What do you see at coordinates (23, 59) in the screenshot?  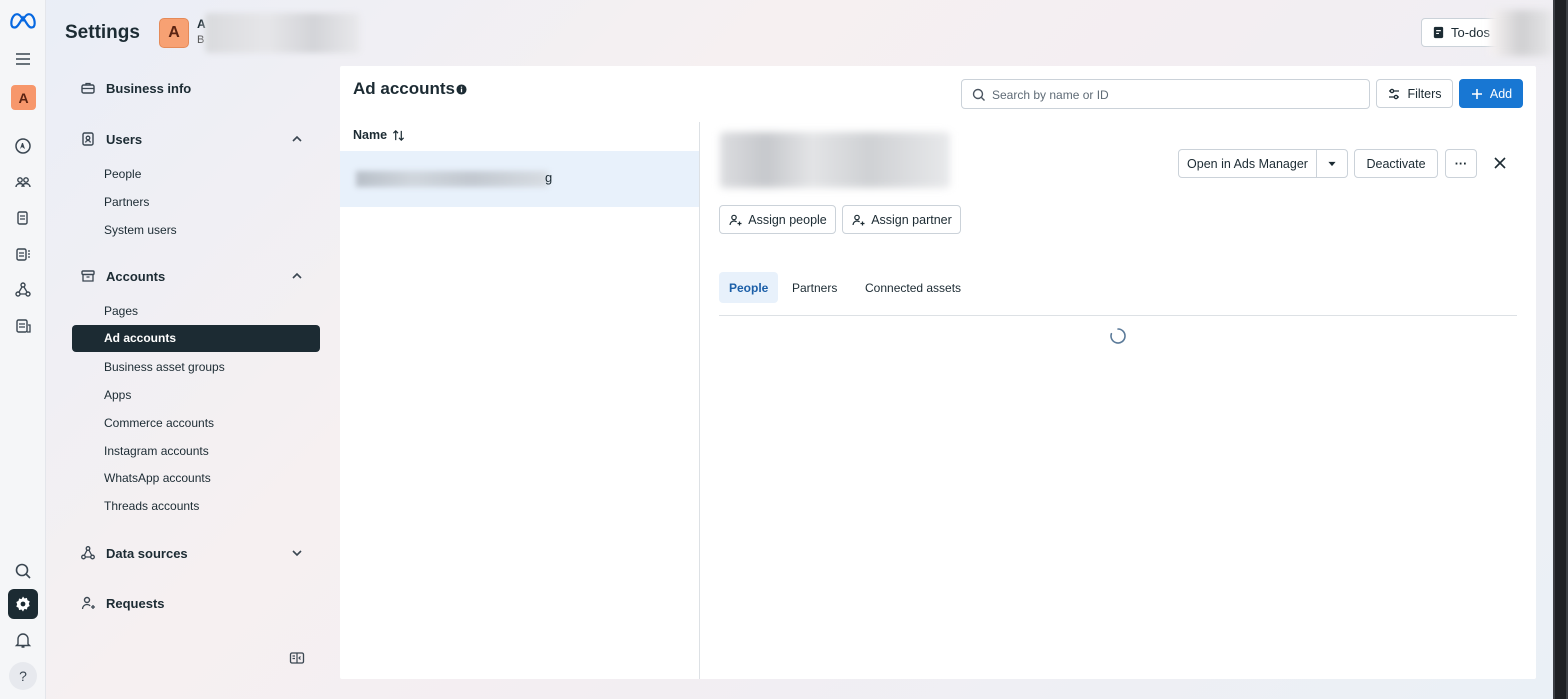 I see `menu-icon` at bounding box center [23, 59].